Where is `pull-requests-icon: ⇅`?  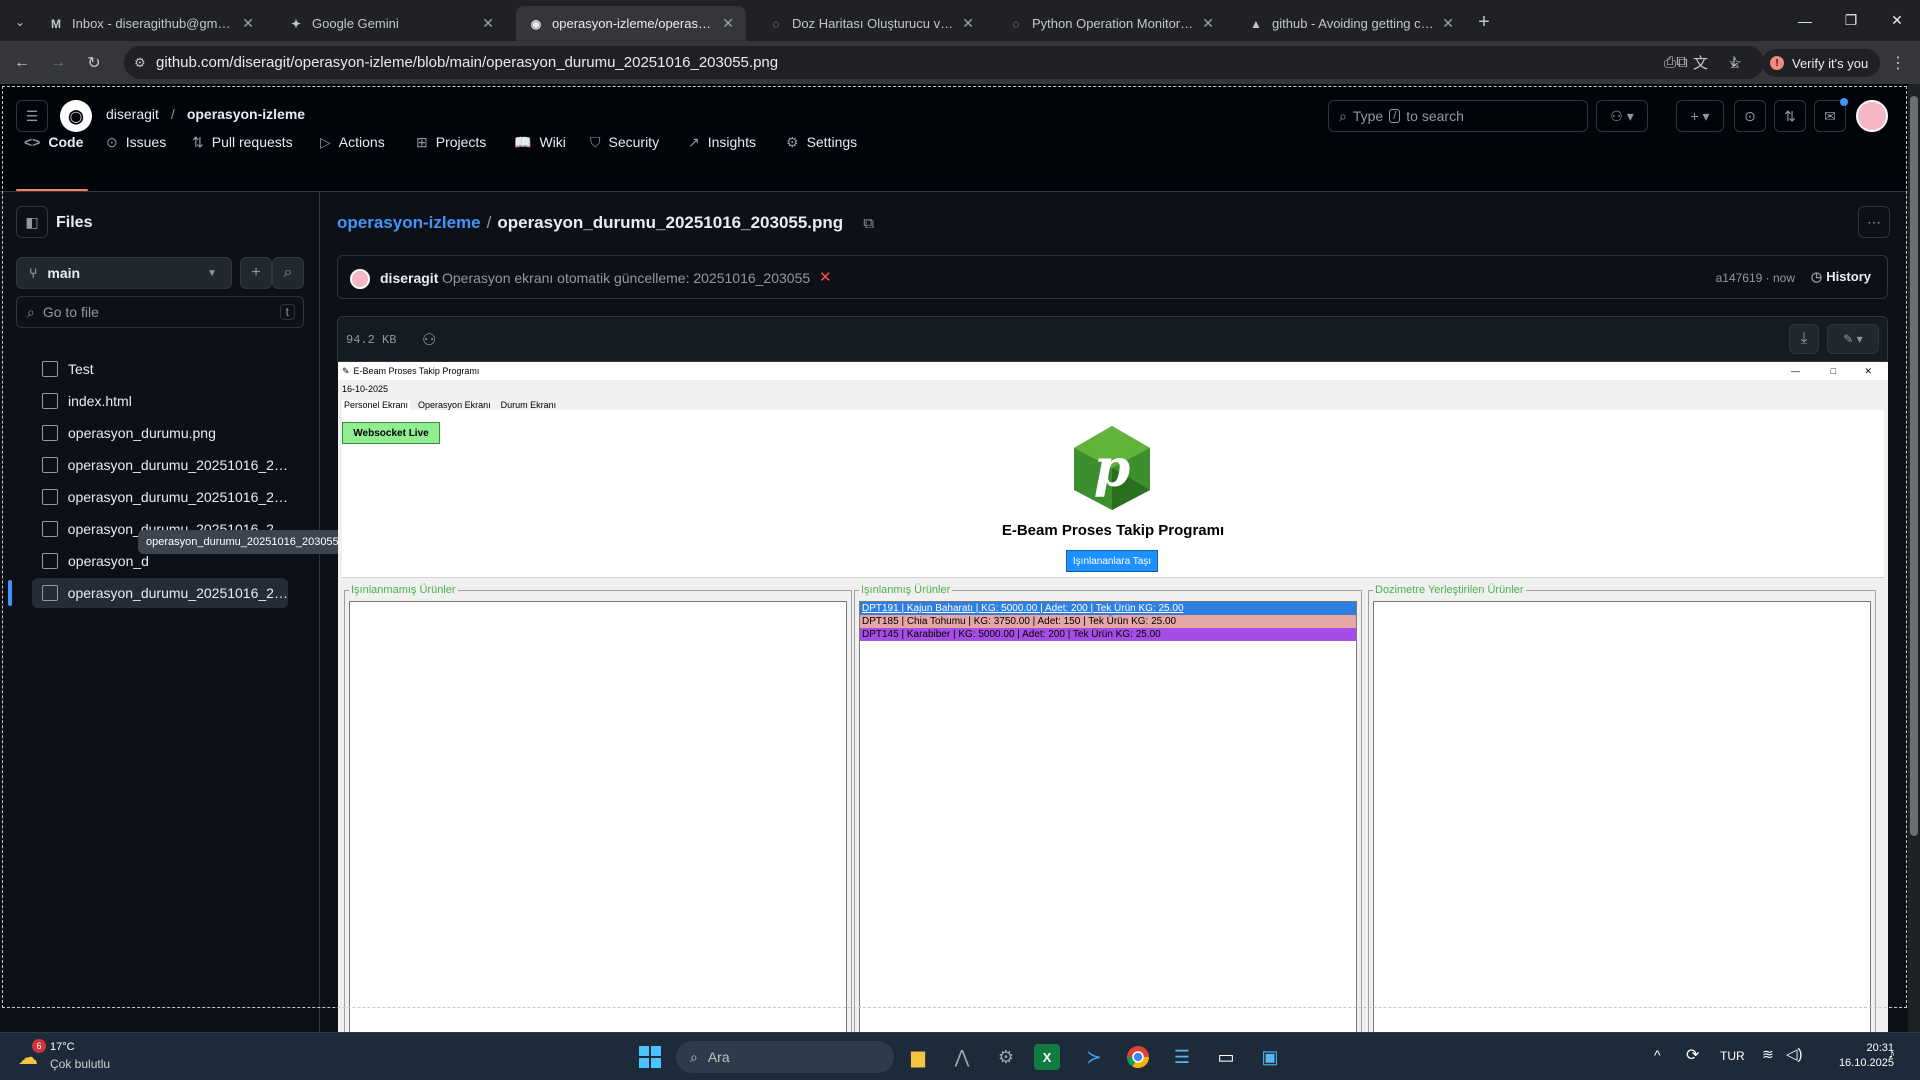 pull-requests-icon: ⇅ is located at coordinates (1790, 116).